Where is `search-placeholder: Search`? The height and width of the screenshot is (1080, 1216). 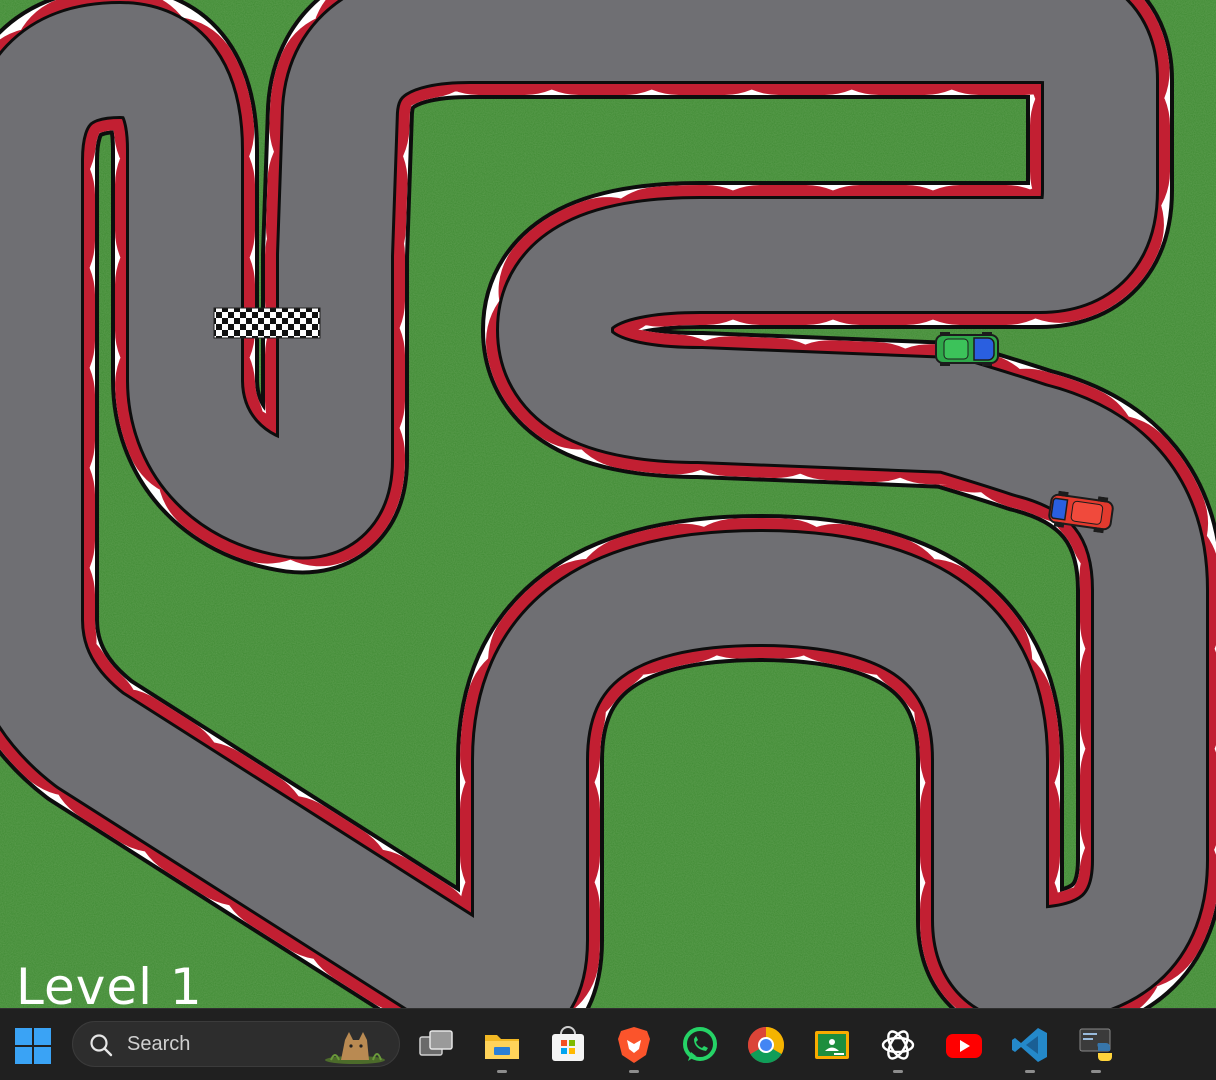 search-placeholder: Search is located at coordinates (159, 1044).